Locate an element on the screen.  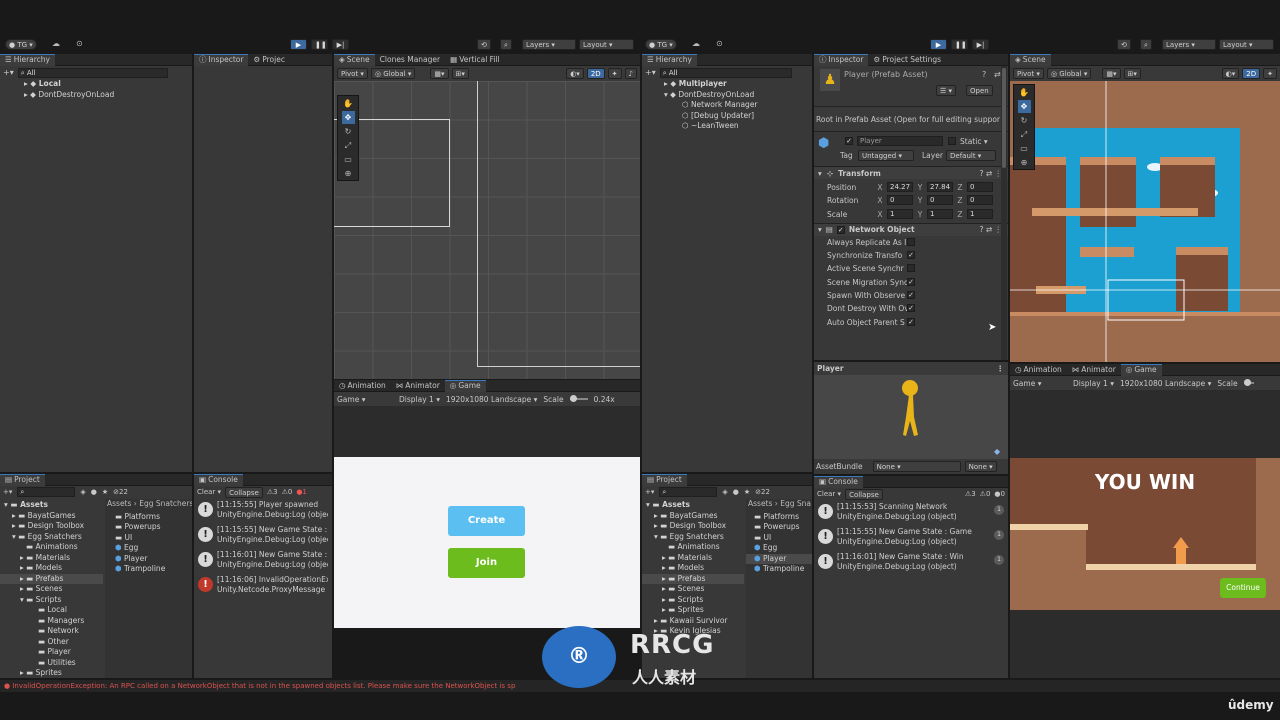
crumb: Assets is located at coordinates (119, 503).